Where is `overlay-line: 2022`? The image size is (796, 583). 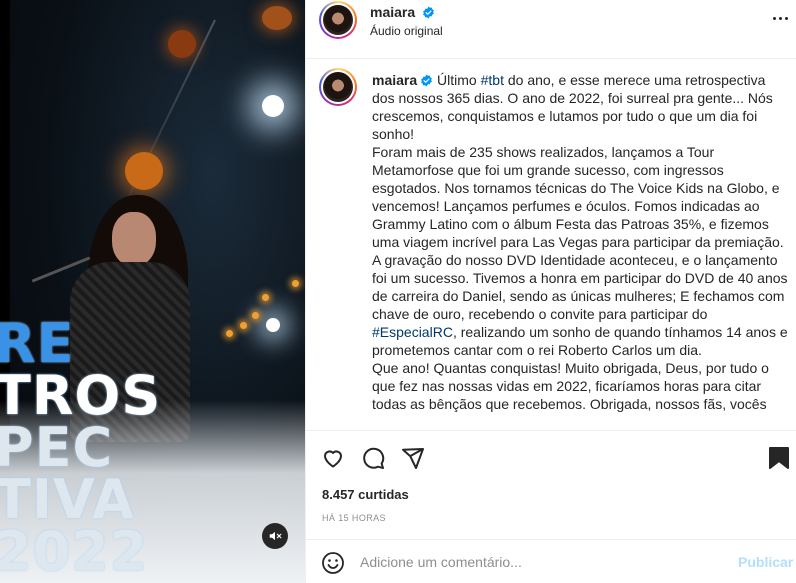
overlay-line: 2022 is located at coordinates (74, 551).